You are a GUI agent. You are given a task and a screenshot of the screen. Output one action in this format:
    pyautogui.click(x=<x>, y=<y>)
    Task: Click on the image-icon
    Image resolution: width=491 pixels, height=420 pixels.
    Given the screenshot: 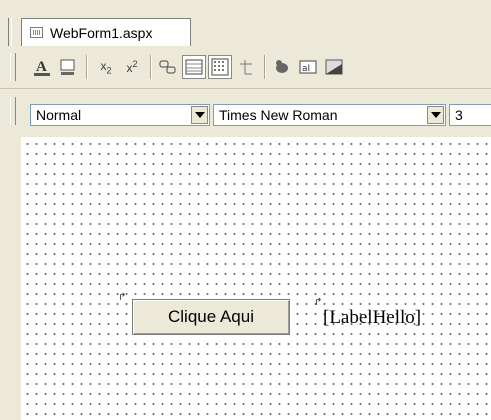 What is the action you would take?
    pyautogui.click(x=334, y=67)
    